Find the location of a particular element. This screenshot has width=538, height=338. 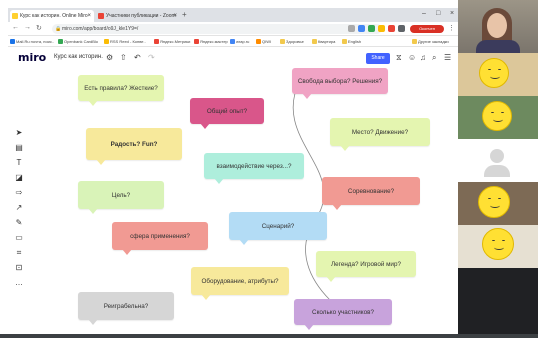

upload-tool-icon: ⊡ is located at coordinates (19, 268).